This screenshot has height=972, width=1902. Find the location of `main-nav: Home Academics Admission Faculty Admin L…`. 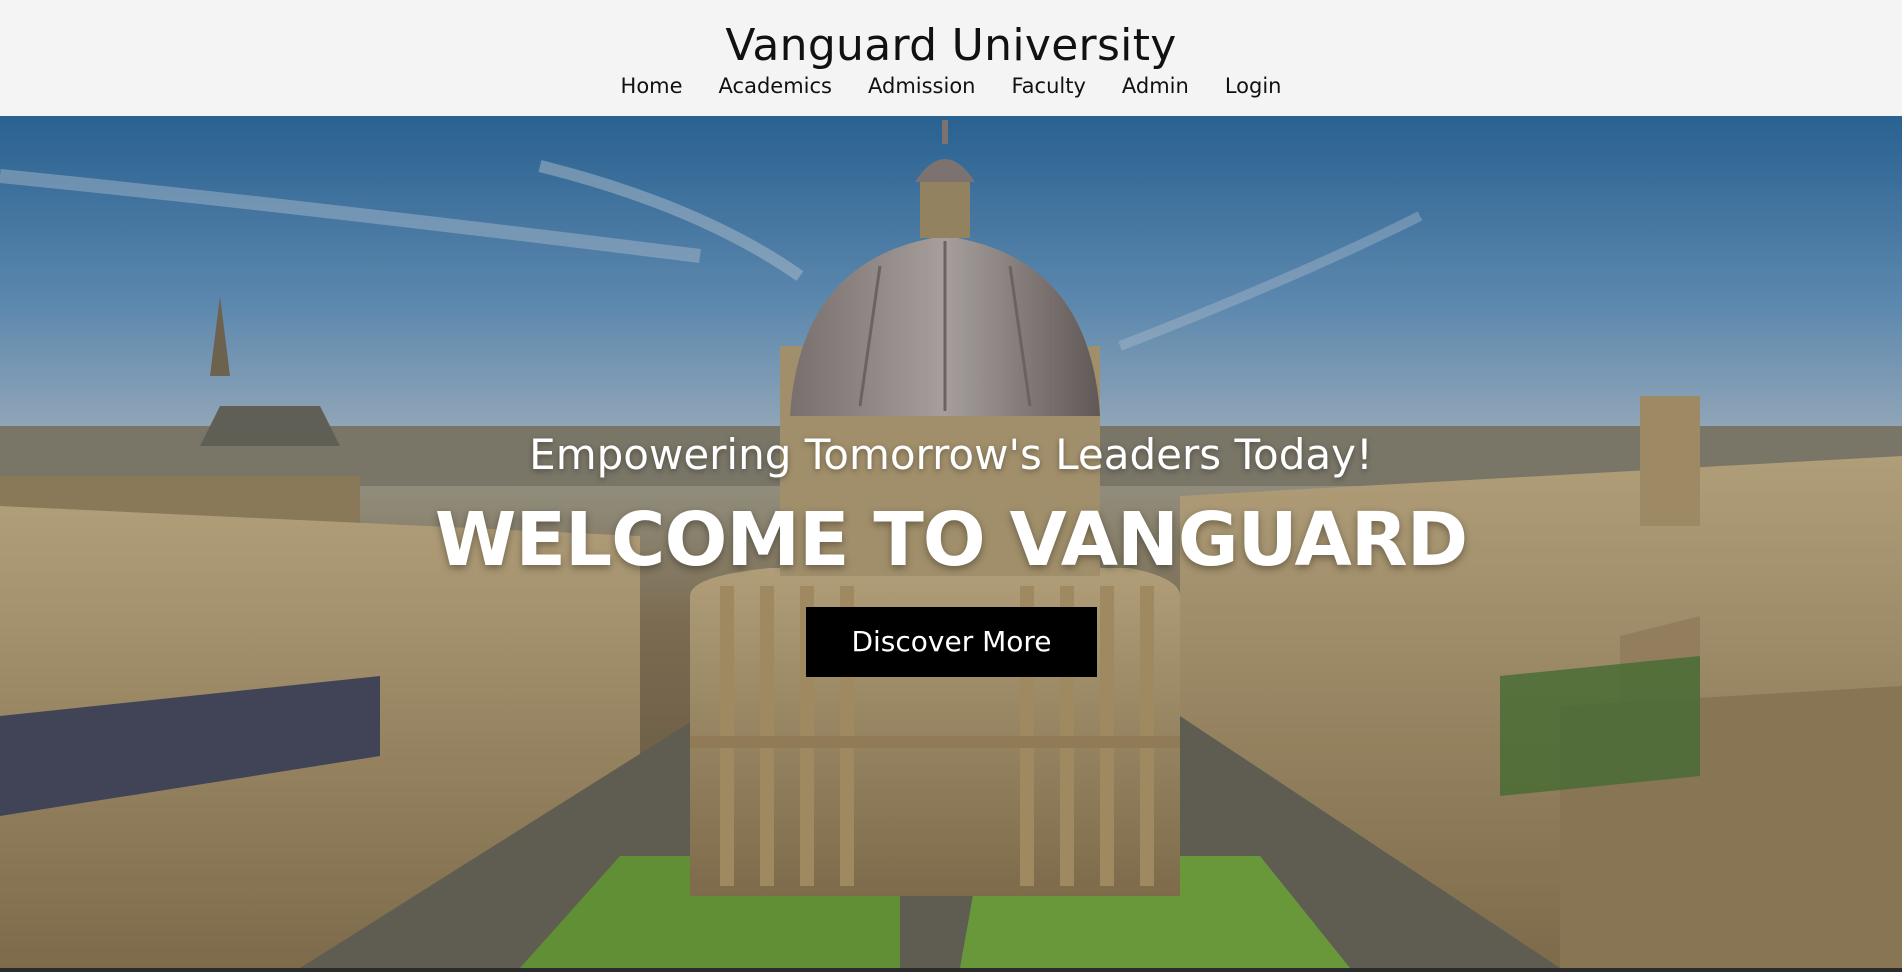

main-nav: Home Academics Admission Faculty Admin L… is located at coordinates (951, 86).